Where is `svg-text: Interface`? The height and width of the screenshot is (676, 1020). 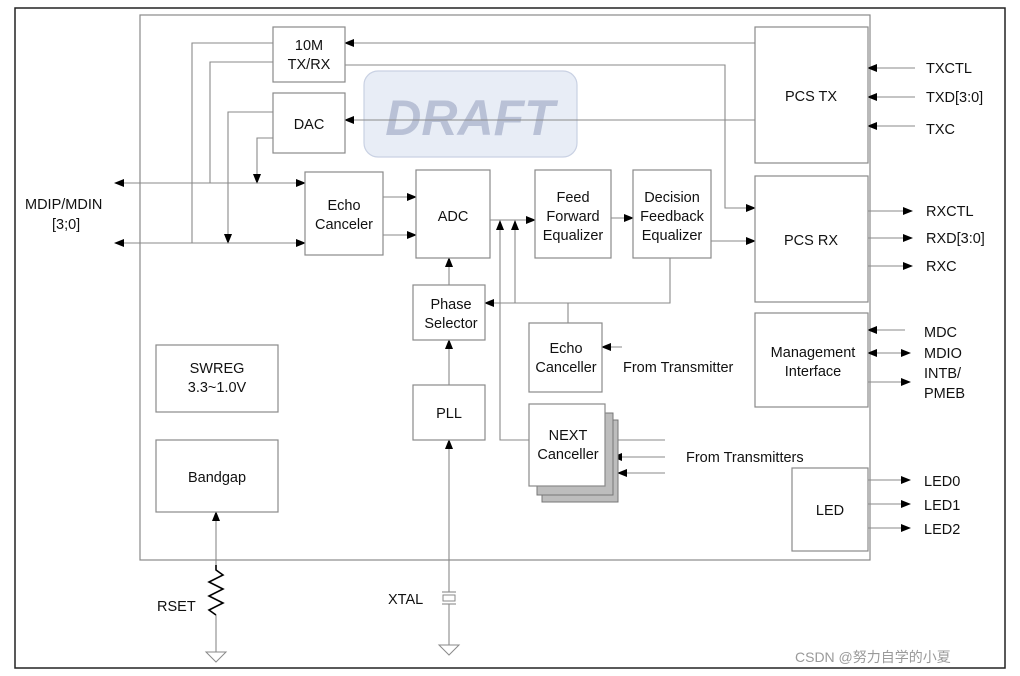 svg-text: Interface is located at coordinates (813, 372).